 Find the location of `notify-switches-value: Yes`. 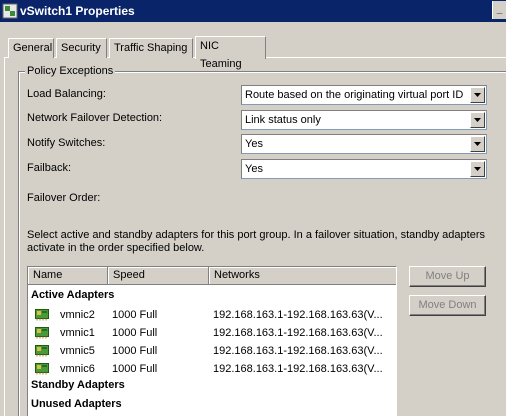

notify-switches-value: Yes is located at coordinates (254, 144).